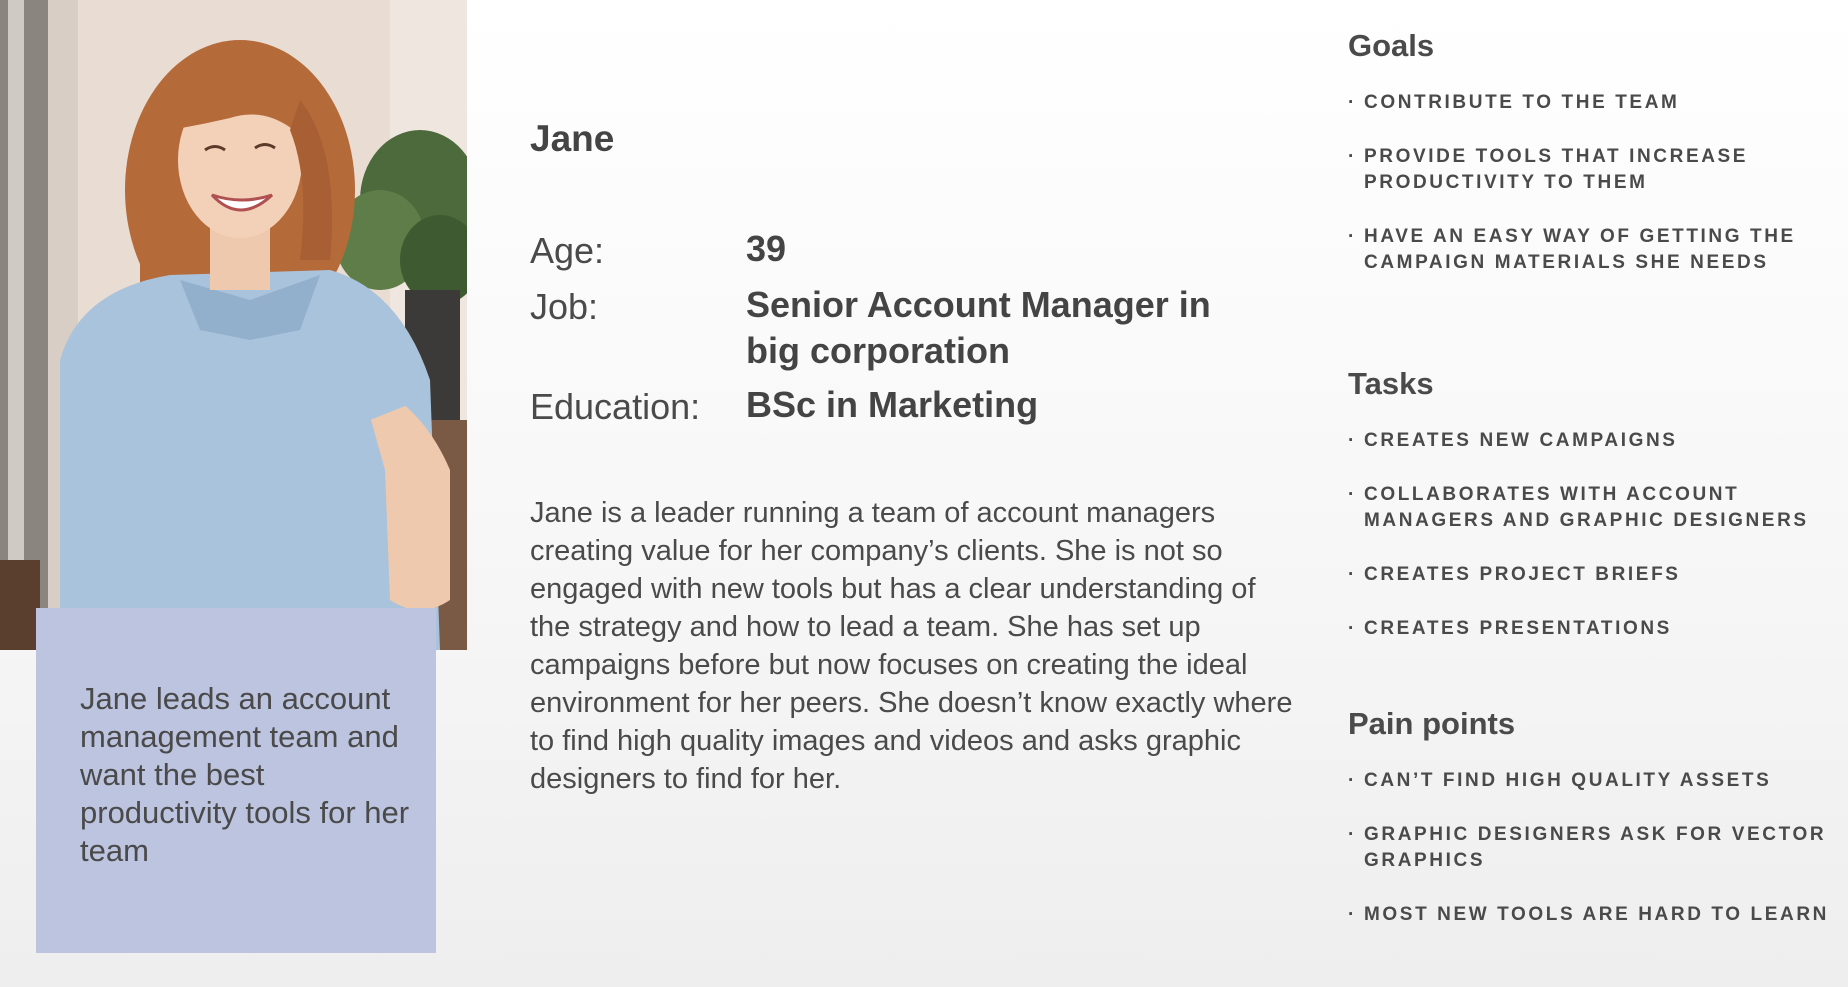  What do you see at coordinates (1391, 383) in the screenshot?
I see `tasks-title: Tasks` at bounding box center [1391, 383].